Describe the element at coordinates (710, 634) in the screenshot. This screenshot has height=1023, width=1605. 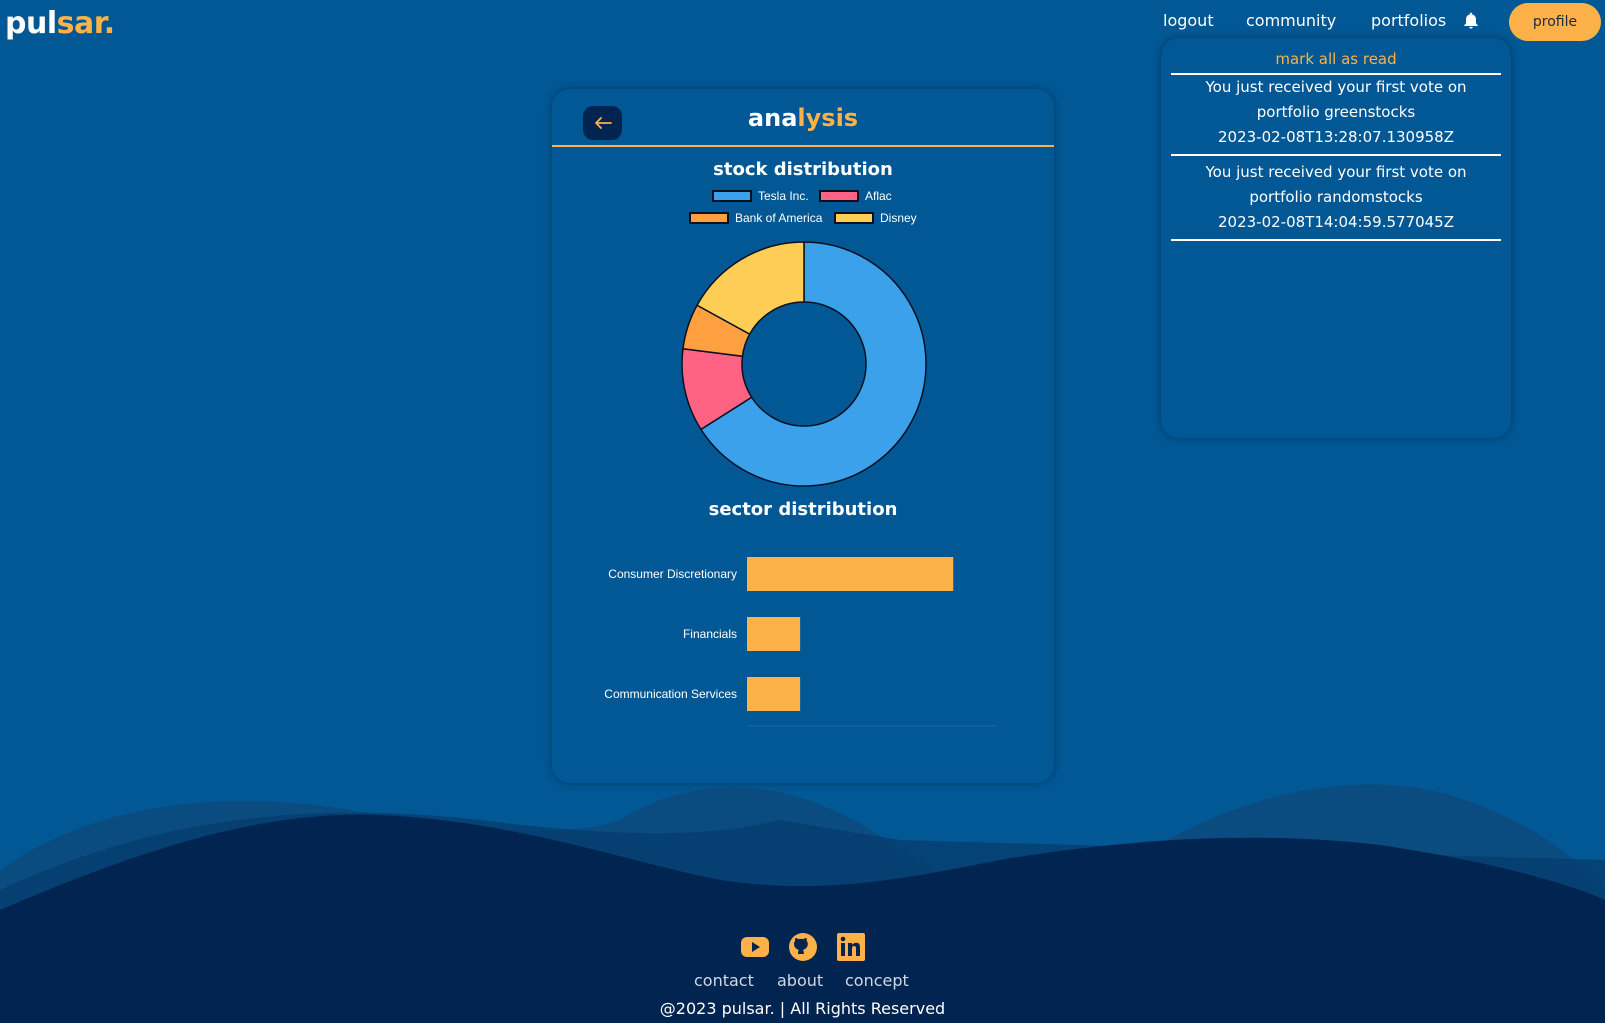
I see `bar-label: Financials` at that location.